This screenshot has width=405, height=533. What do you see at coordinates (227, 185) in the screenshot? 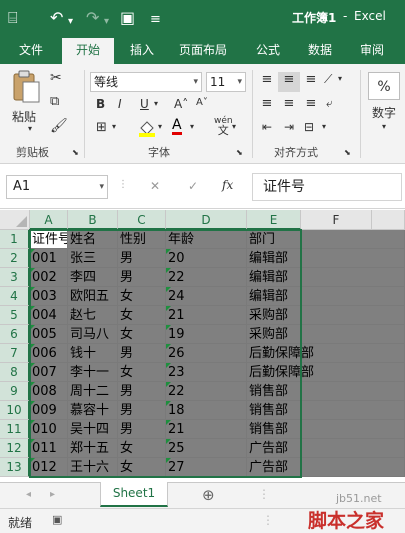
I see `insert-function-button: fx` at bounding box center [227, 185].